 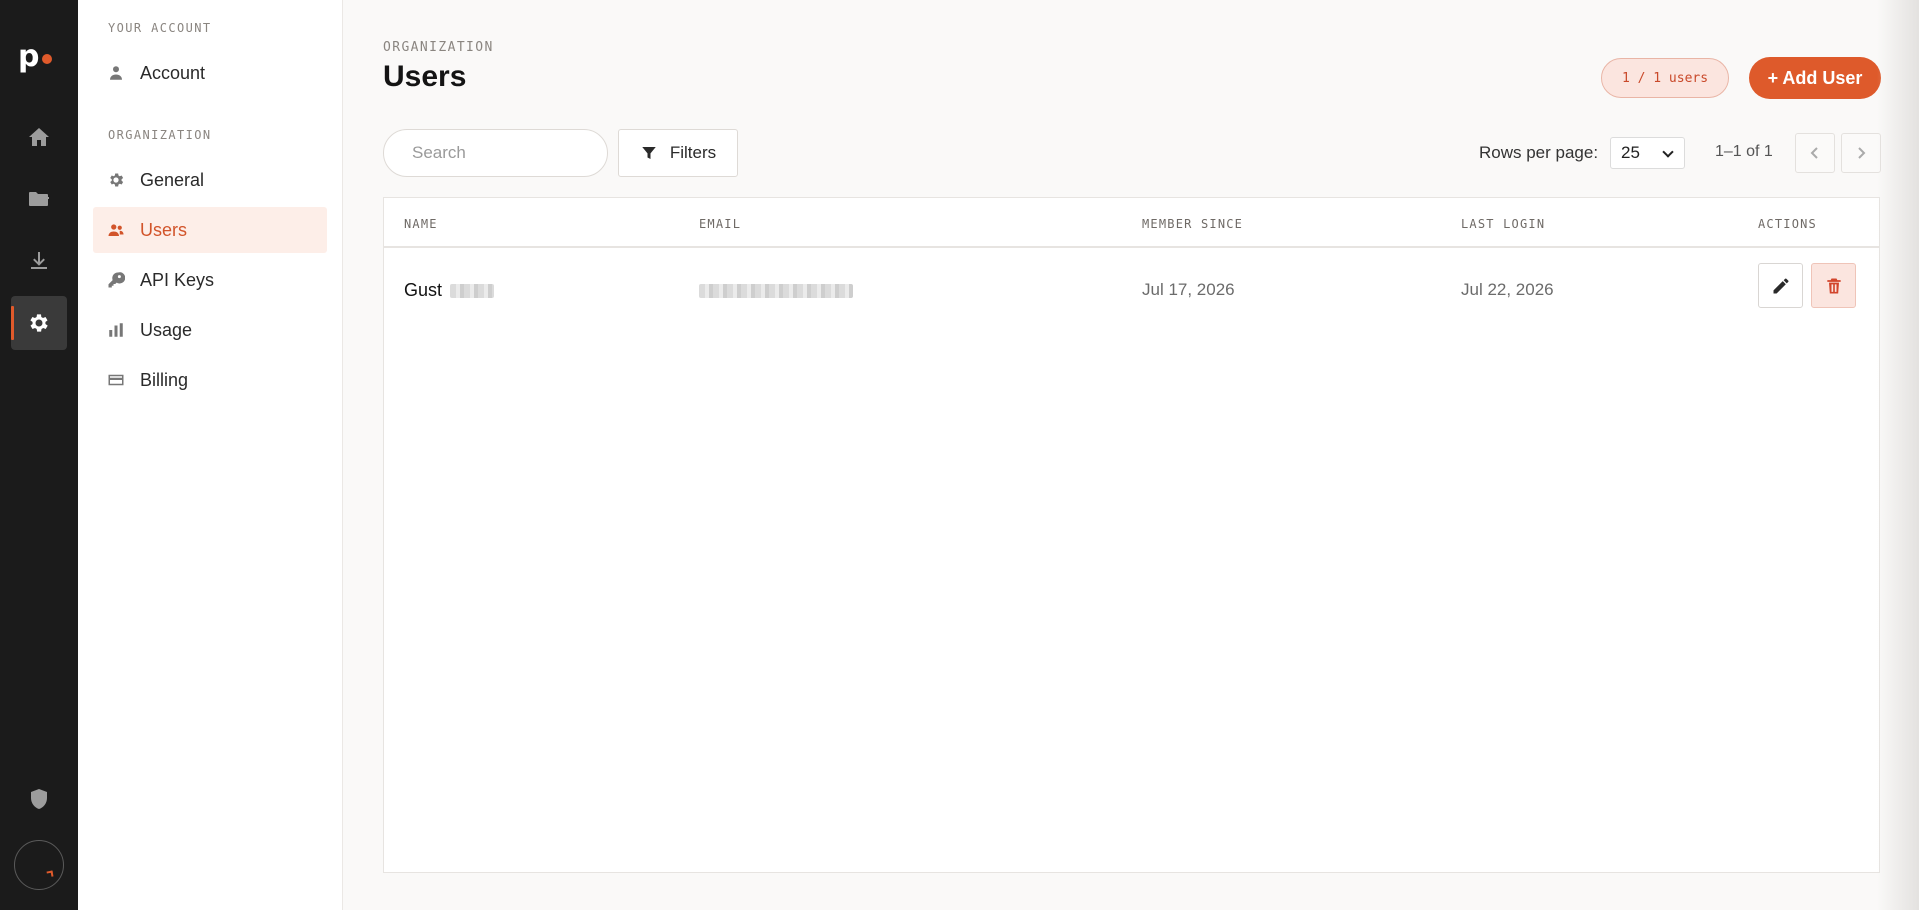 I want to click on logo-letter: p, so click(x=29, y=56).